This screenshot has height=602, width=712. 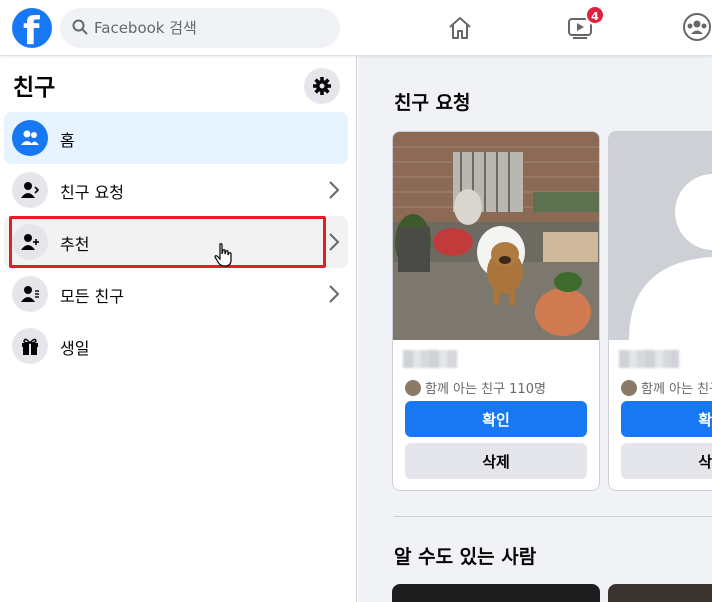 What do you see at coordinates (92, 192) in the screenshot?
I see `sidebar-item-label: 친구 요청` at bounding box center [92, 192].